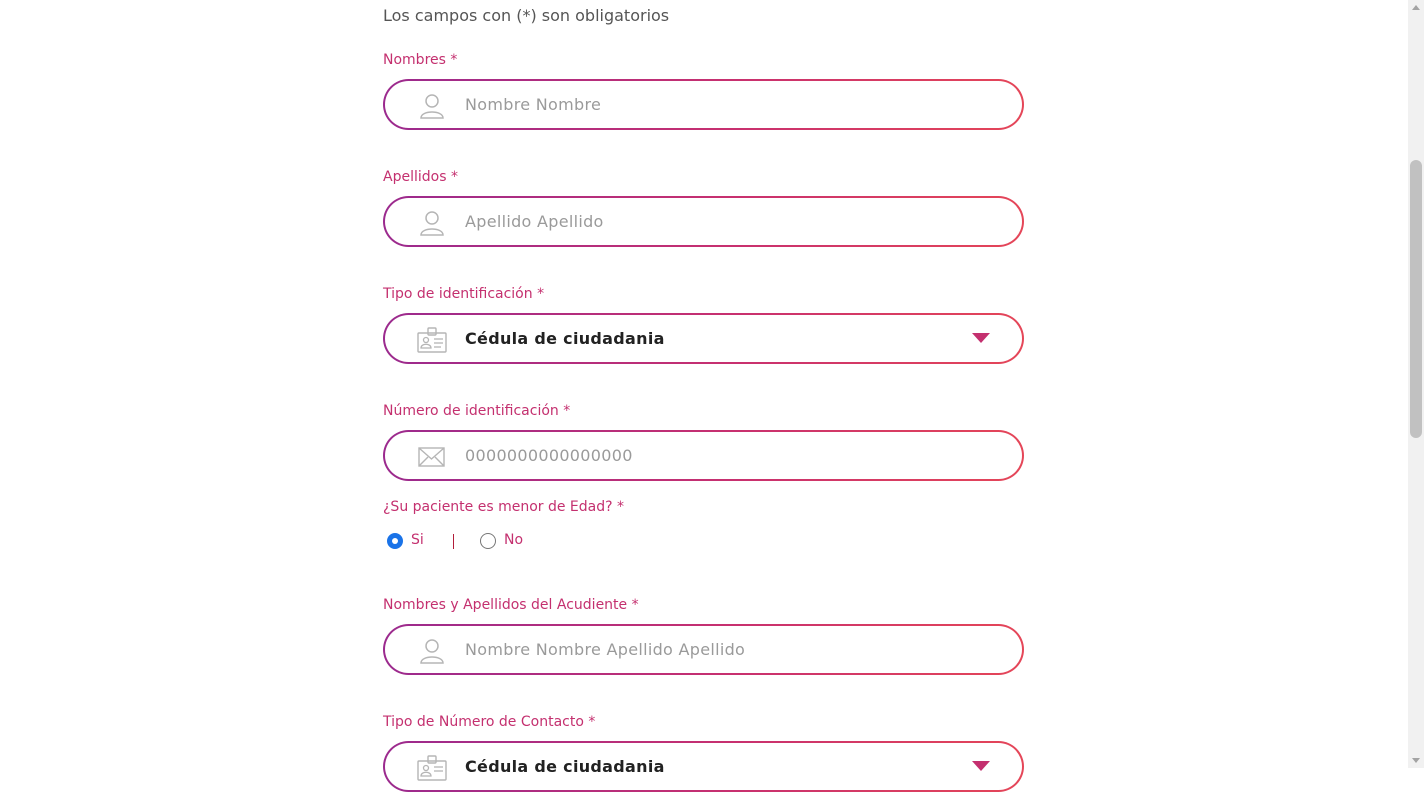 This screenshot has height=792, width=1424. Describe the element at coordinates (464, 294) in the screenshot. I see `tipo-identificacion-label: Tipo de identificación *` at that location.